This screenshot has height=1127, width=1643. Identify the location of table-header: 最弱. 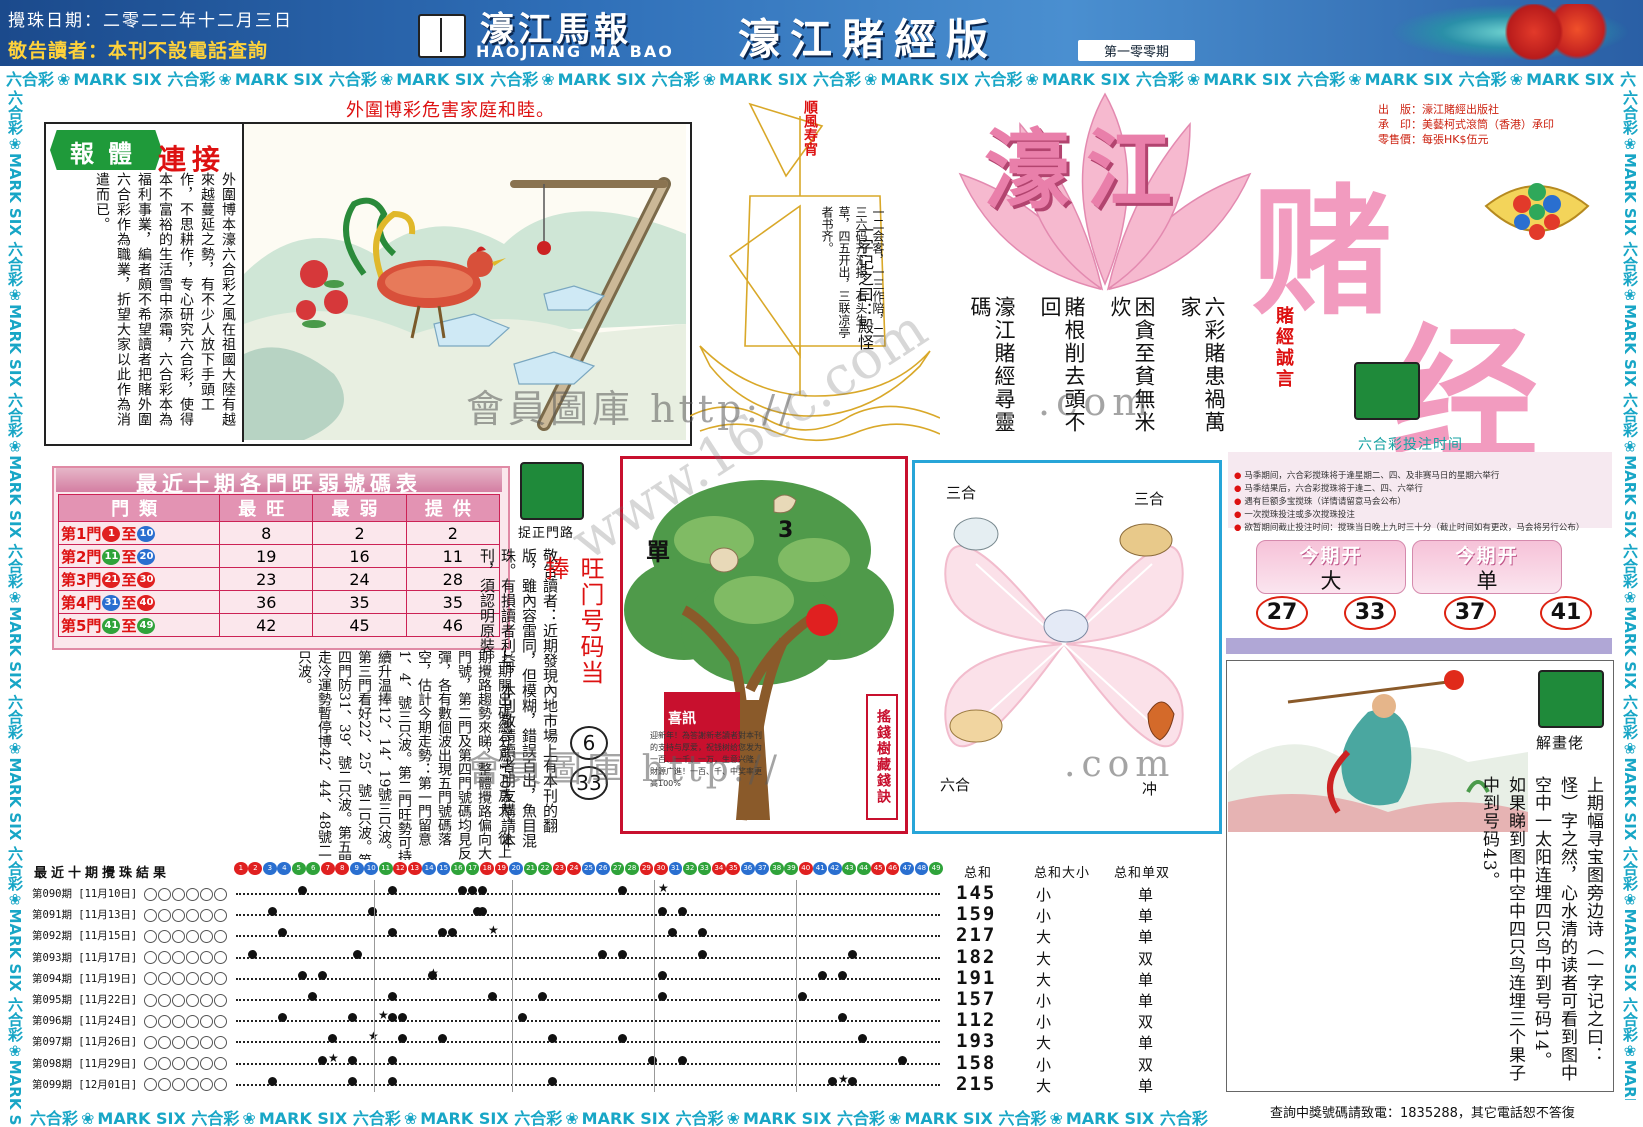
(359, 508).